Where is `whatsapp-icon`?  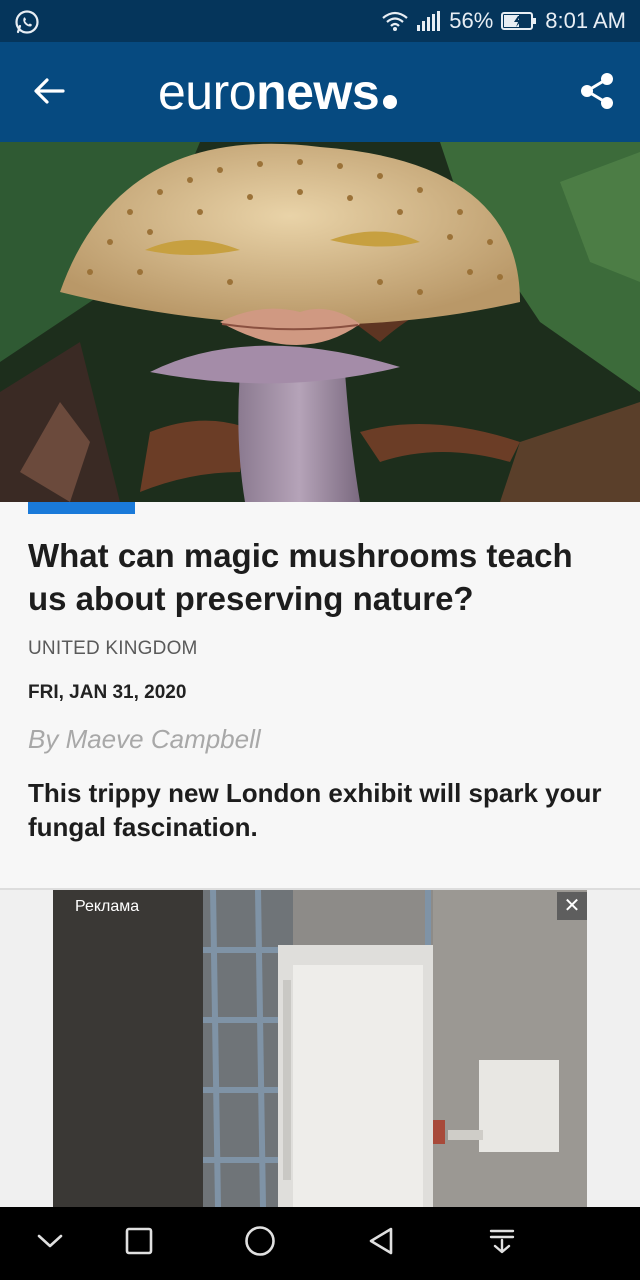
whatsapp-icon is located at coordinates (27, 22).